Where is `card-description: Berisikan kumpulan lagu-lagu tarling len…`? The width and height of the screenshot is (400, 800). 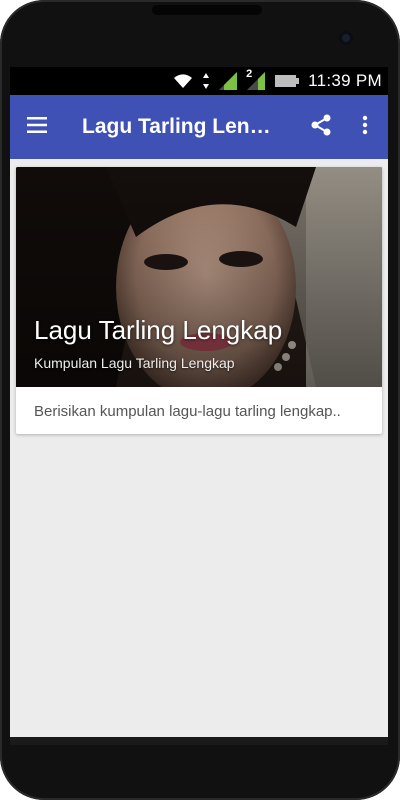 card-description: Berisikan kumpulan lagu-lagu tarling len… is located at coordinates (187, 411).